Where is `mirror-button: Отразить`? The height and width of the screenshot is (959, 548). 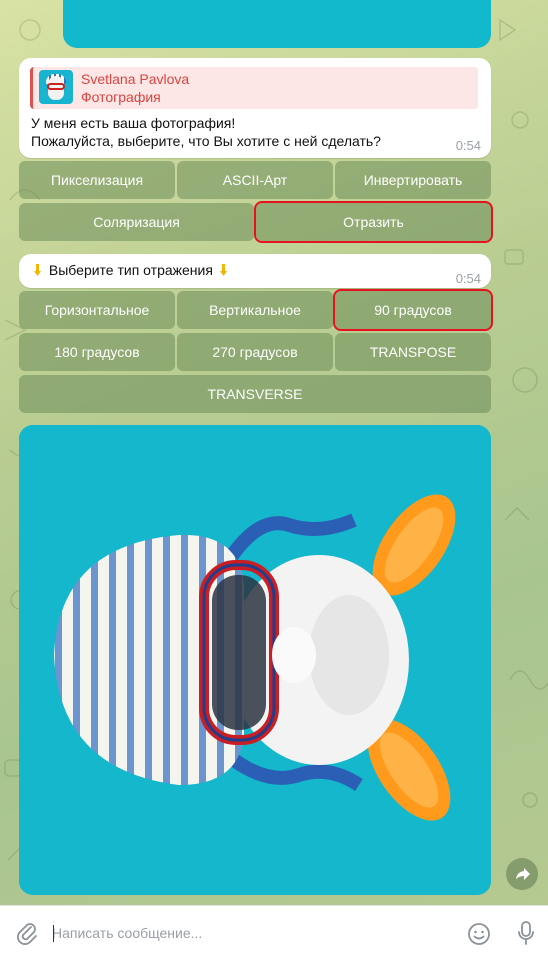
mirror-button: Отразить is located at coordinates (373, 222).